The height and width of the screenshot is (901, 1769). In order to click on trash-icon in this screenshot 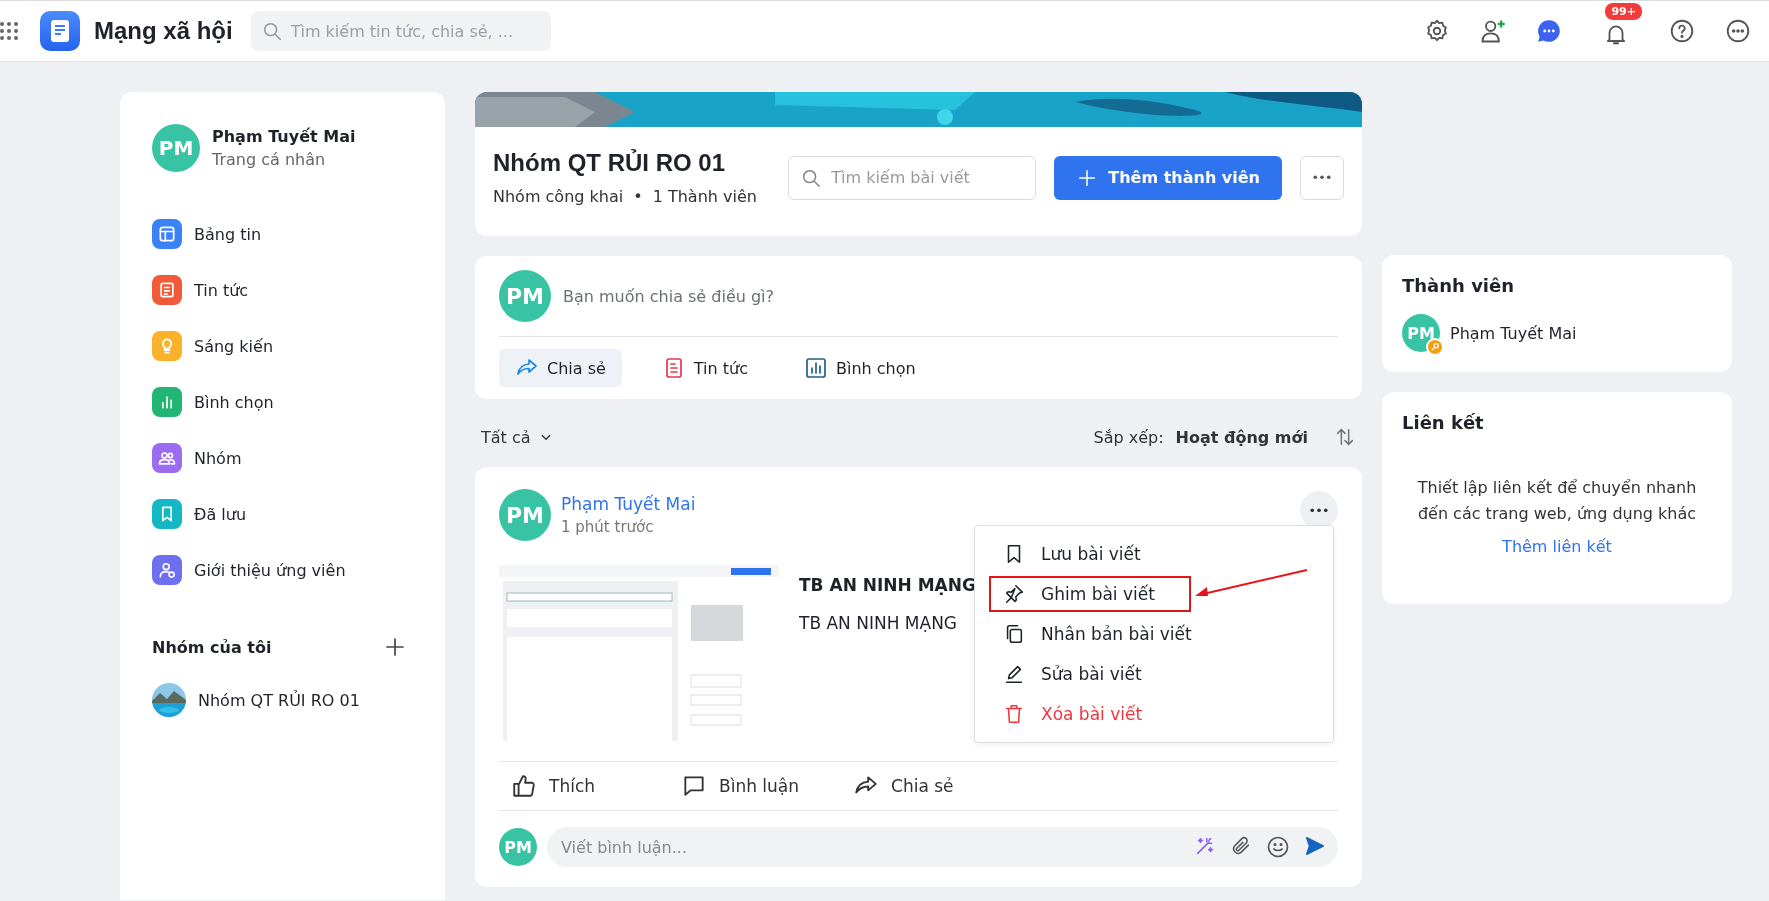, I will do `click(1014, 714)`.